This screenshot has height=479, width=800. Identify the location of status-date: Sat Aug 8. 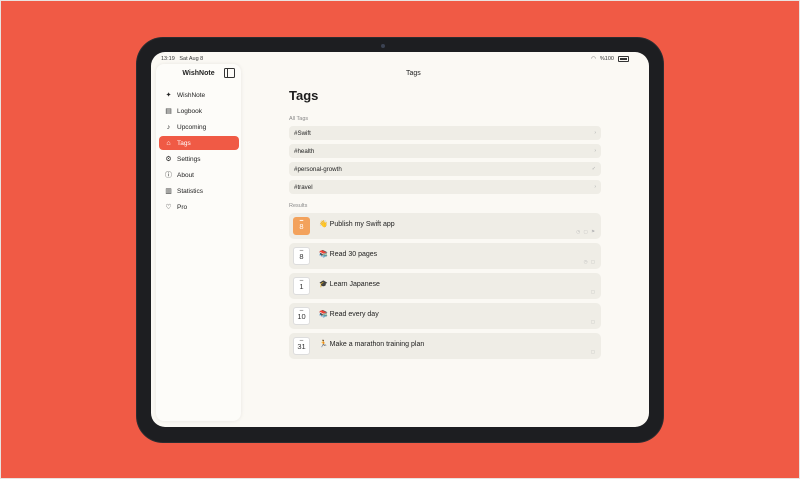
(191, 59).